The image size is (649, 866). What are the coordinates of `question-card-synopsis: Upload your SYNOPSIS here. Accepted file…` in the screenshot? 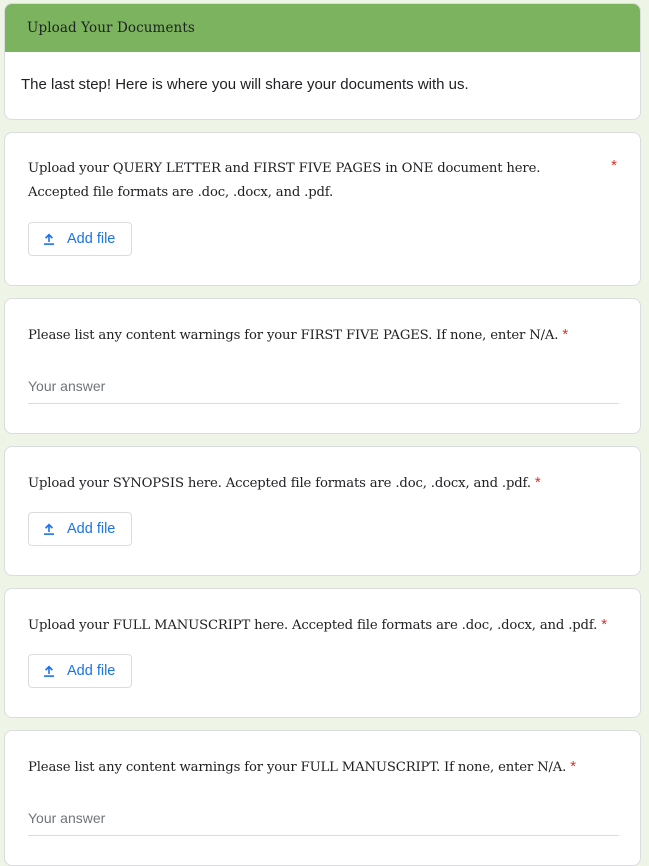 It's located at (322, 511).